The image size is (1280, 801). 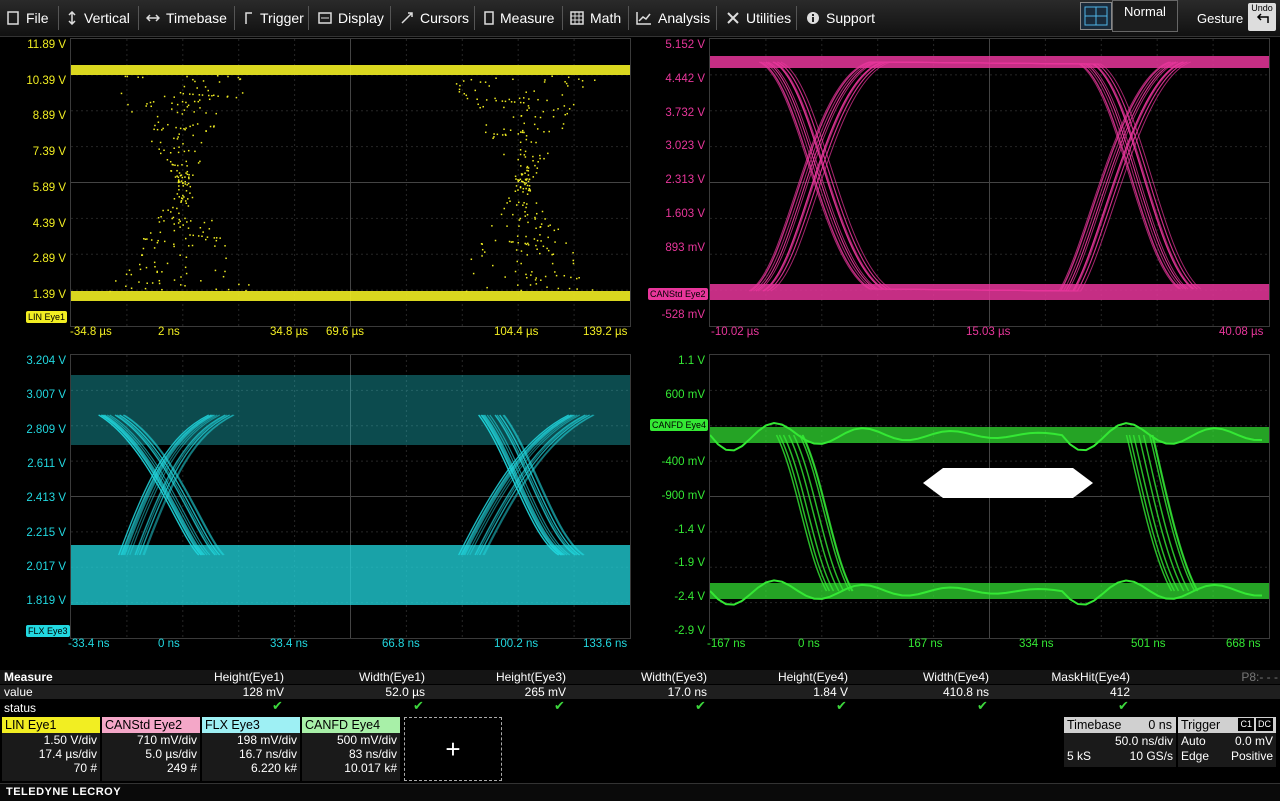 What do you see at coordinates (1264, 724) in the screenshot?
I see `trigger-coupling-badge: DC` at bounding box center [1264, 724].